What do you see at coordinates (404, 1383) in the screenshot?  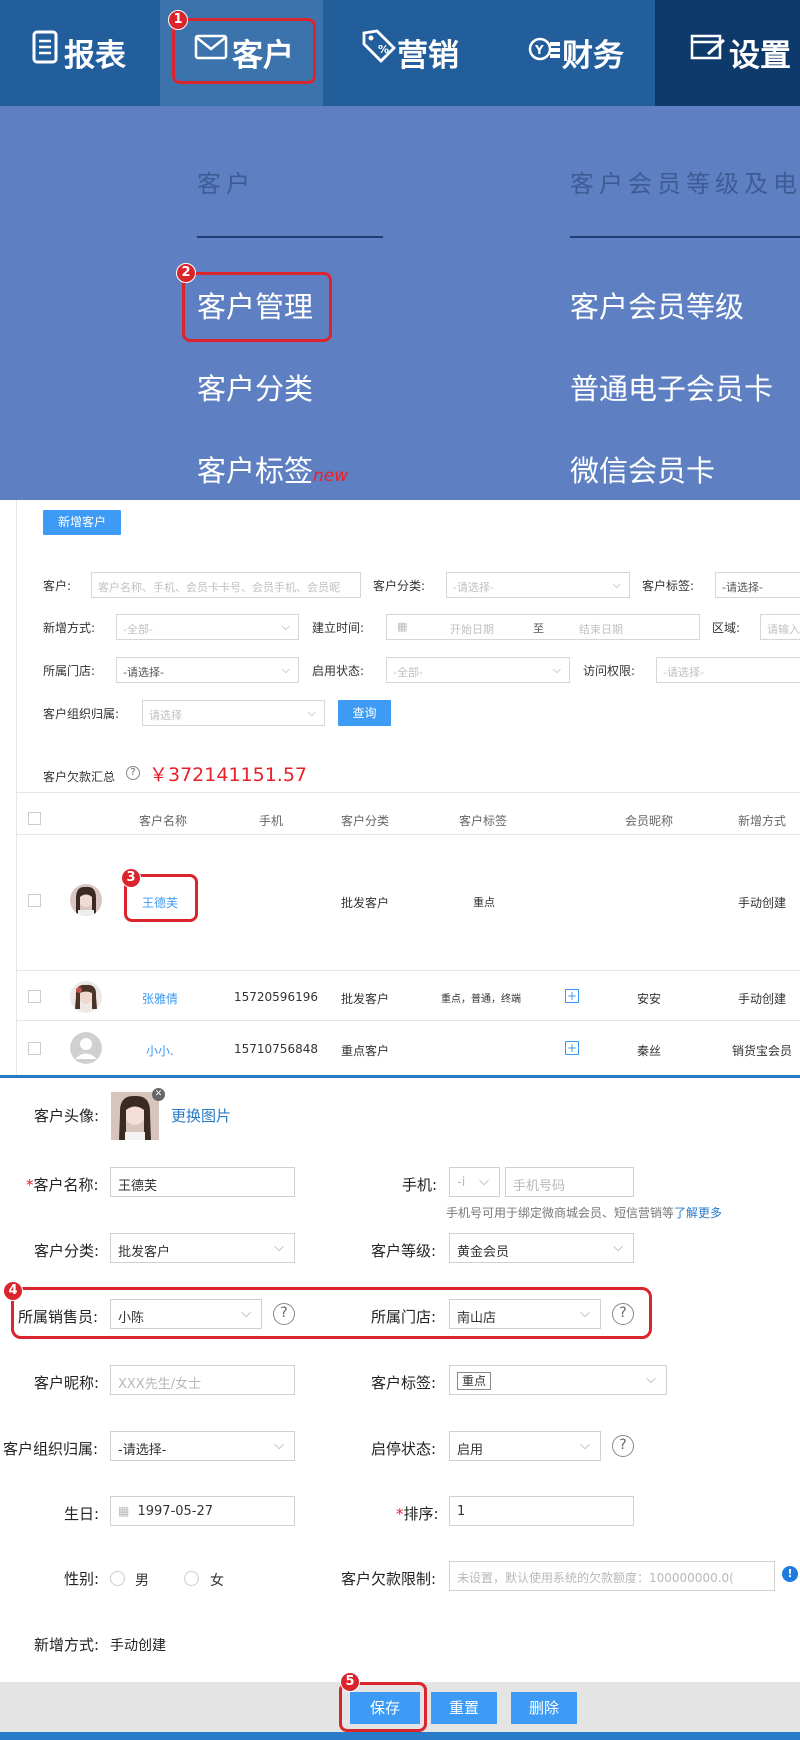 I see `tag-label: 客户标签:` at bounding box center [404, 1383].